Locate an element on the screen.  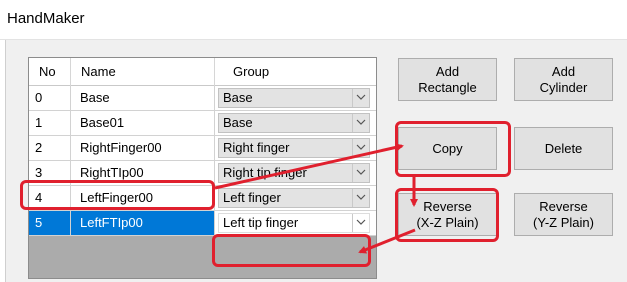
copy-button: Copy is located at coordinates (447, 148).